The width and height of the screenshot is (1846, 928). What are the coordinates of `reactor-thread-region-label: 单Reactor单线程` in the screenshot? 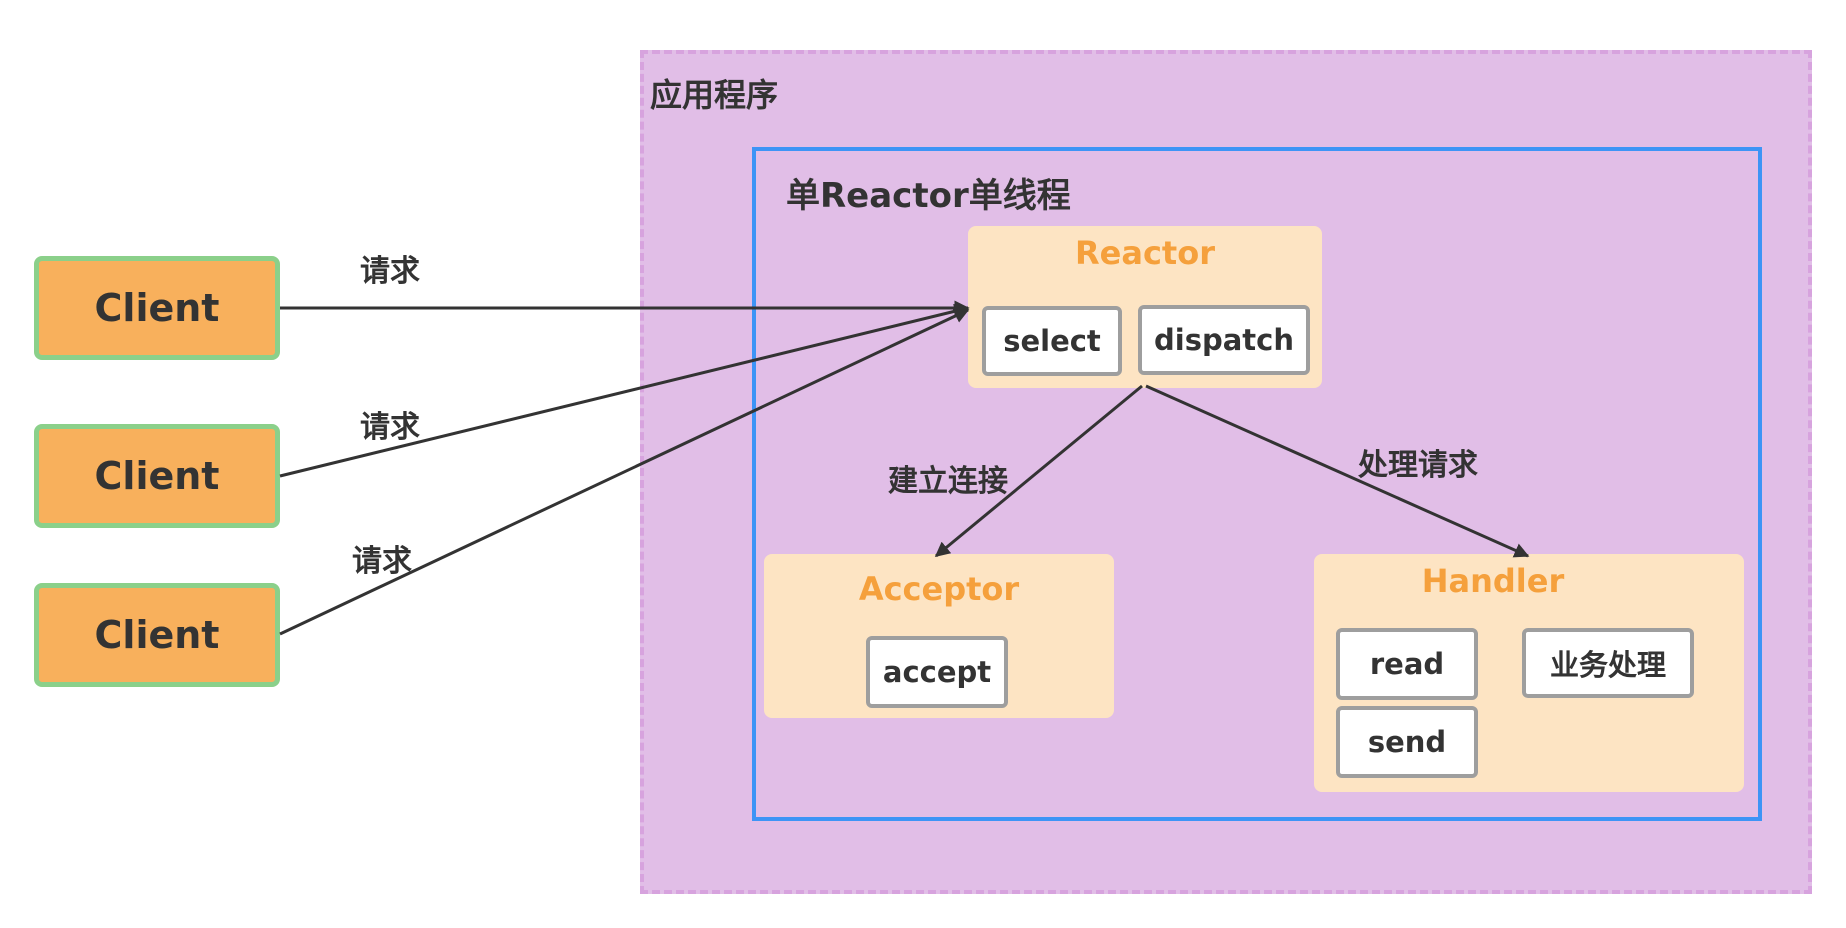 It's located at (928, 196).